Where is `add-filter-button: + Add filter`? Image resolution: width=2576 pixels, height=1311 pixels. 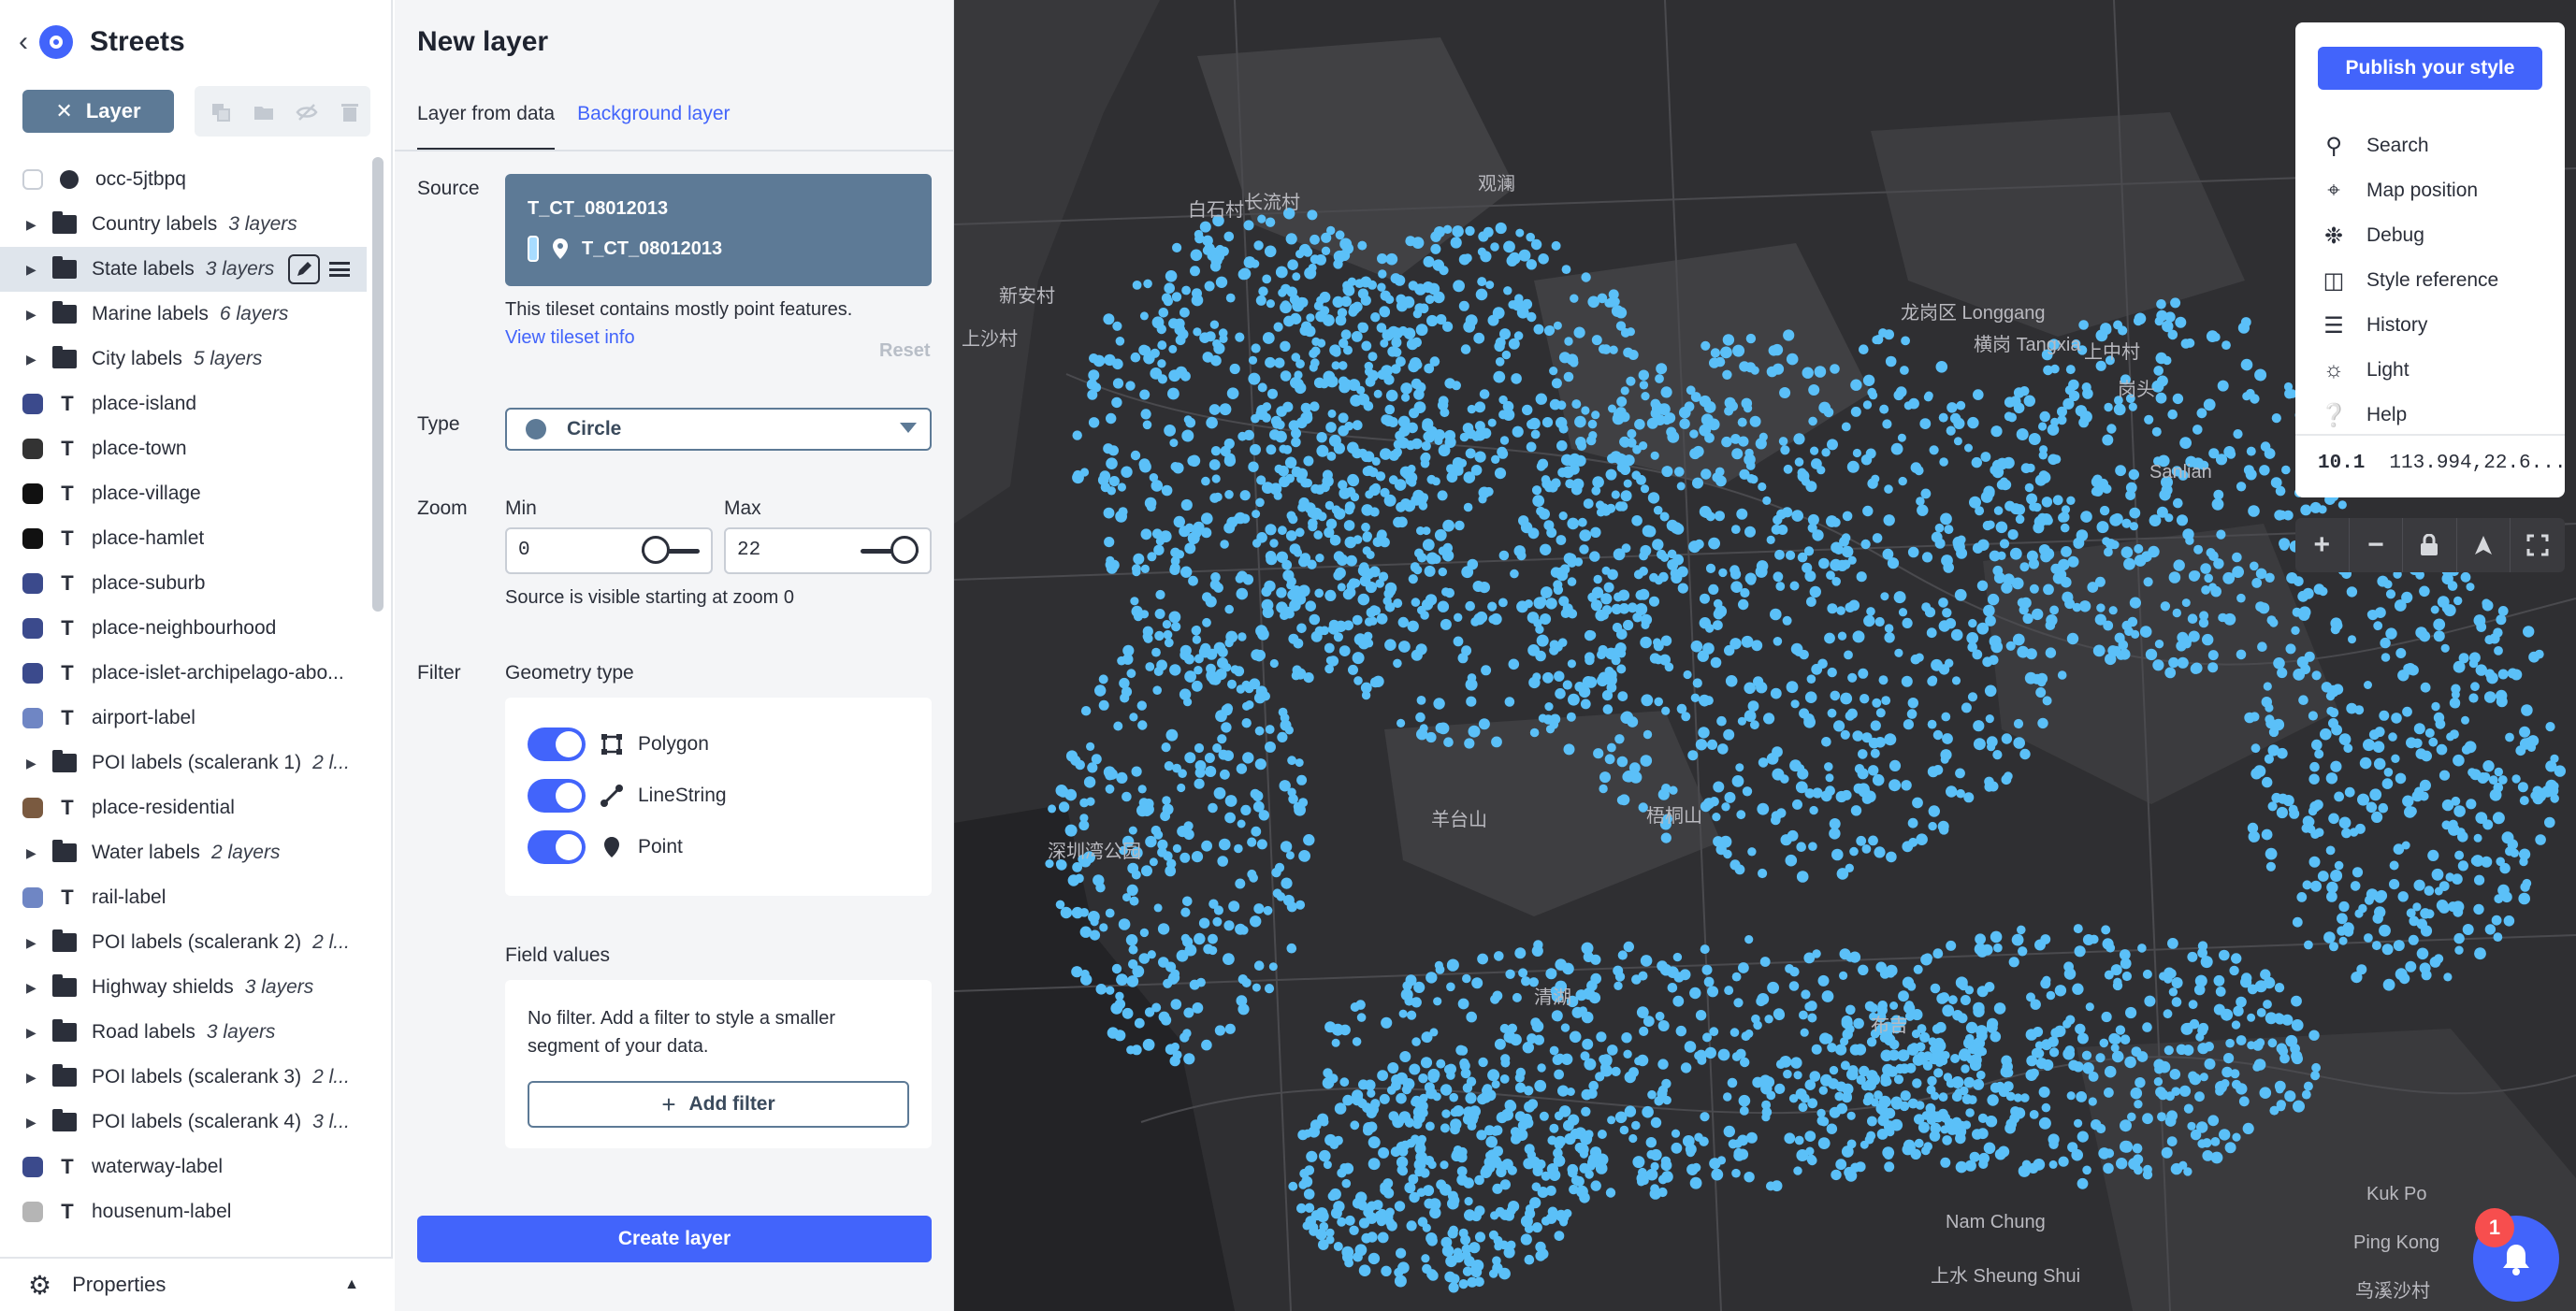 add-filter-button: + Add filter is located at coordinates (718, 1105).